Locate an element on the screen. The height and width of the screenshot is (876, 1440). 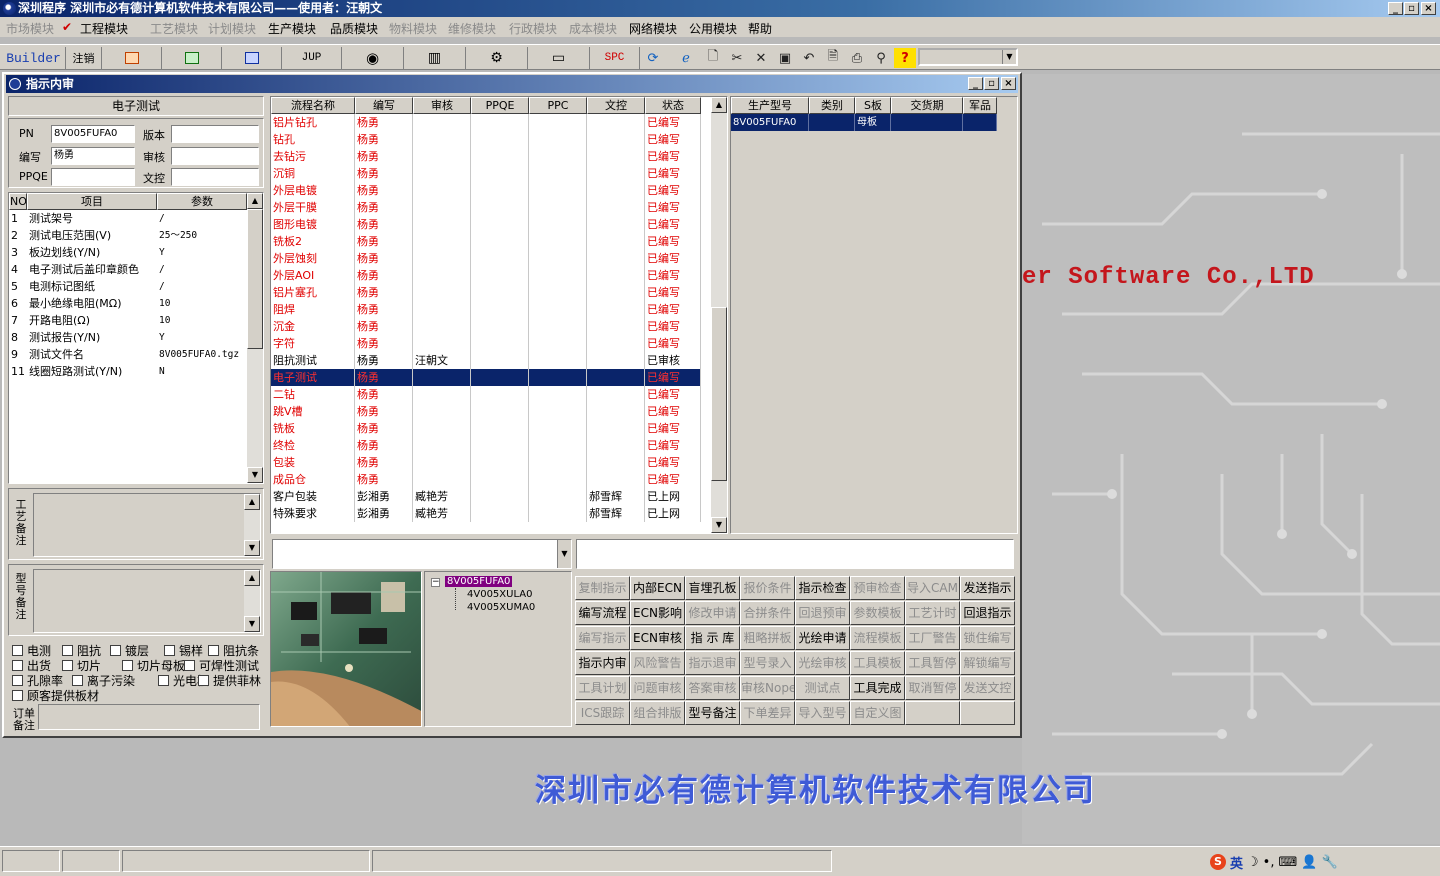
process-row: 去钻污 杨勇 已编写 is located at coordinates (486, 156).